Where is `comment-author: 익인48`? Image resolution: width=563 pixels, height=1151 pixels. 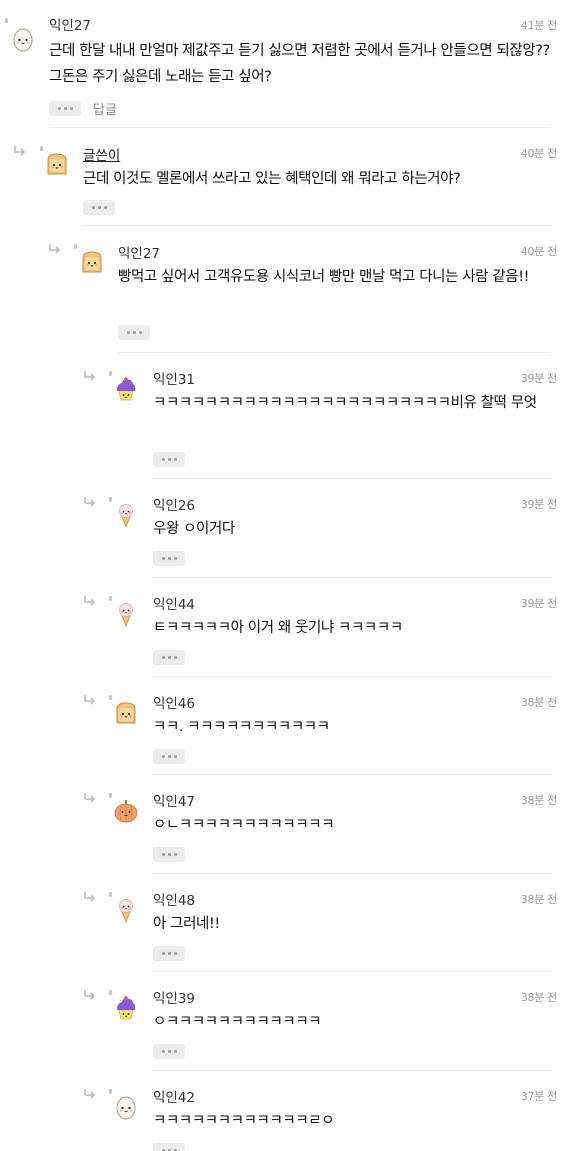 comment-author: 익인48 is located at coordinates (174, 899).